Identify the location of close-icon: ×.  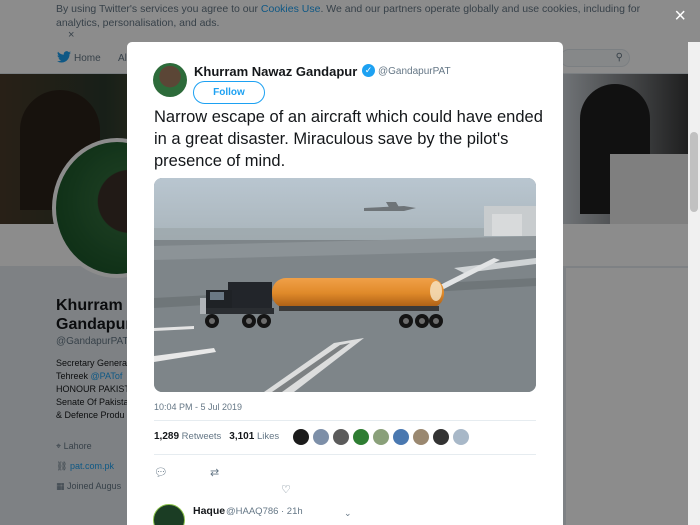
(680, 16).